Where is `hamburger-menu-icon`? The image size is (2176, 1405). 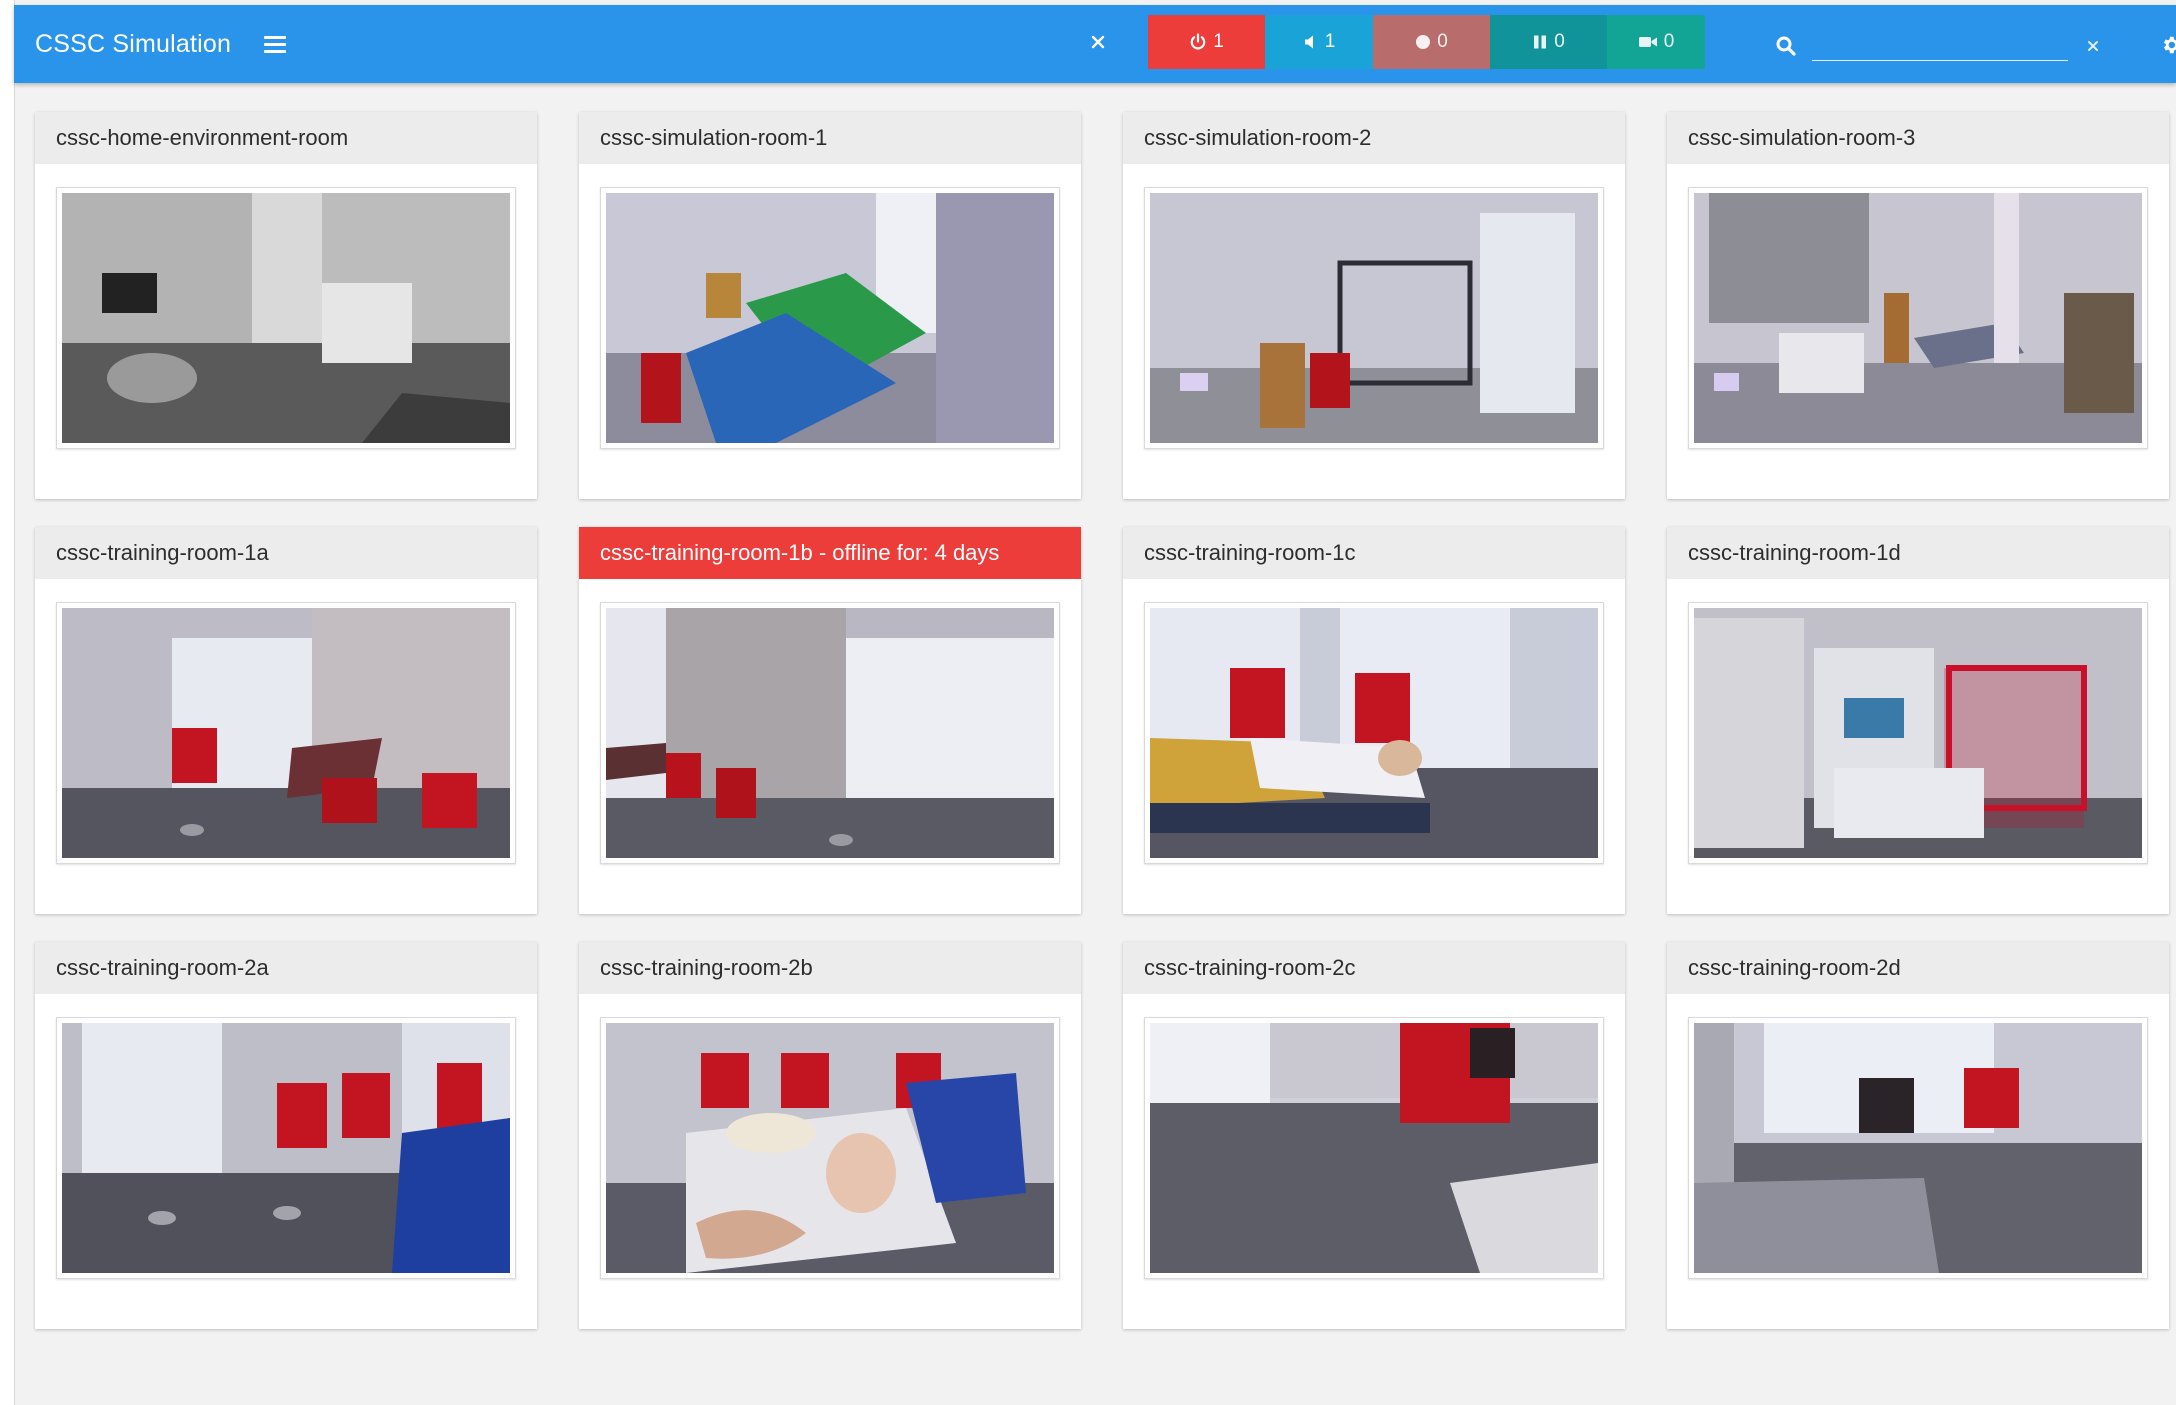
hamburger-menu-icon is located at coordinates (275, 45).